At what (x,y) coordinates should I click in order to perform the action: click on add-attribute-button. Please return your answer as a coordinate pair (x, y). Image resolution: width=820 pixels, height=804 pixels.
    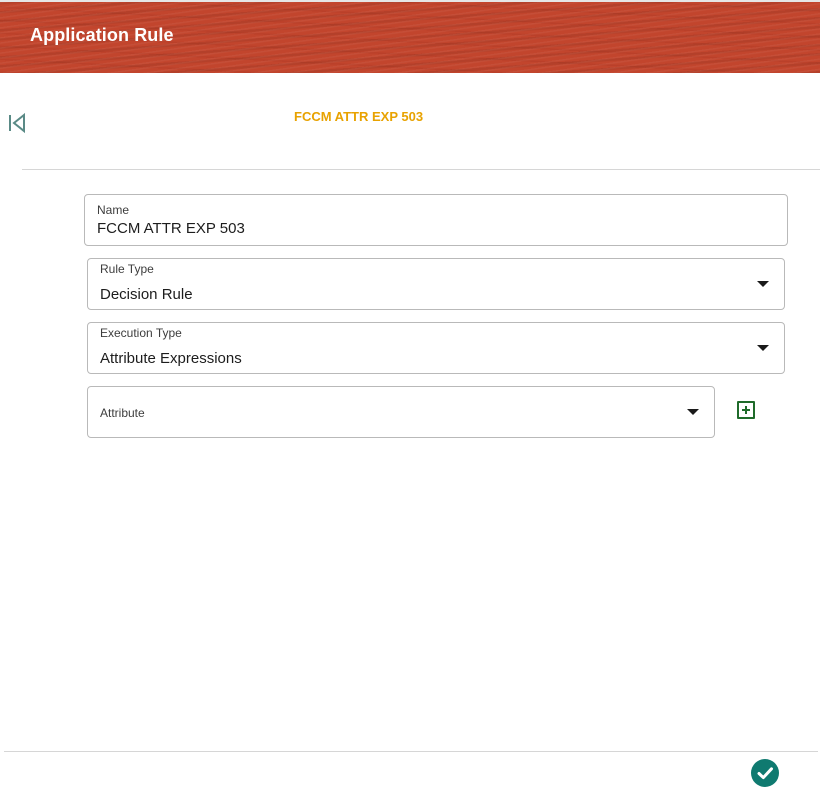
    Looking at the image, I should click on (746, 410).